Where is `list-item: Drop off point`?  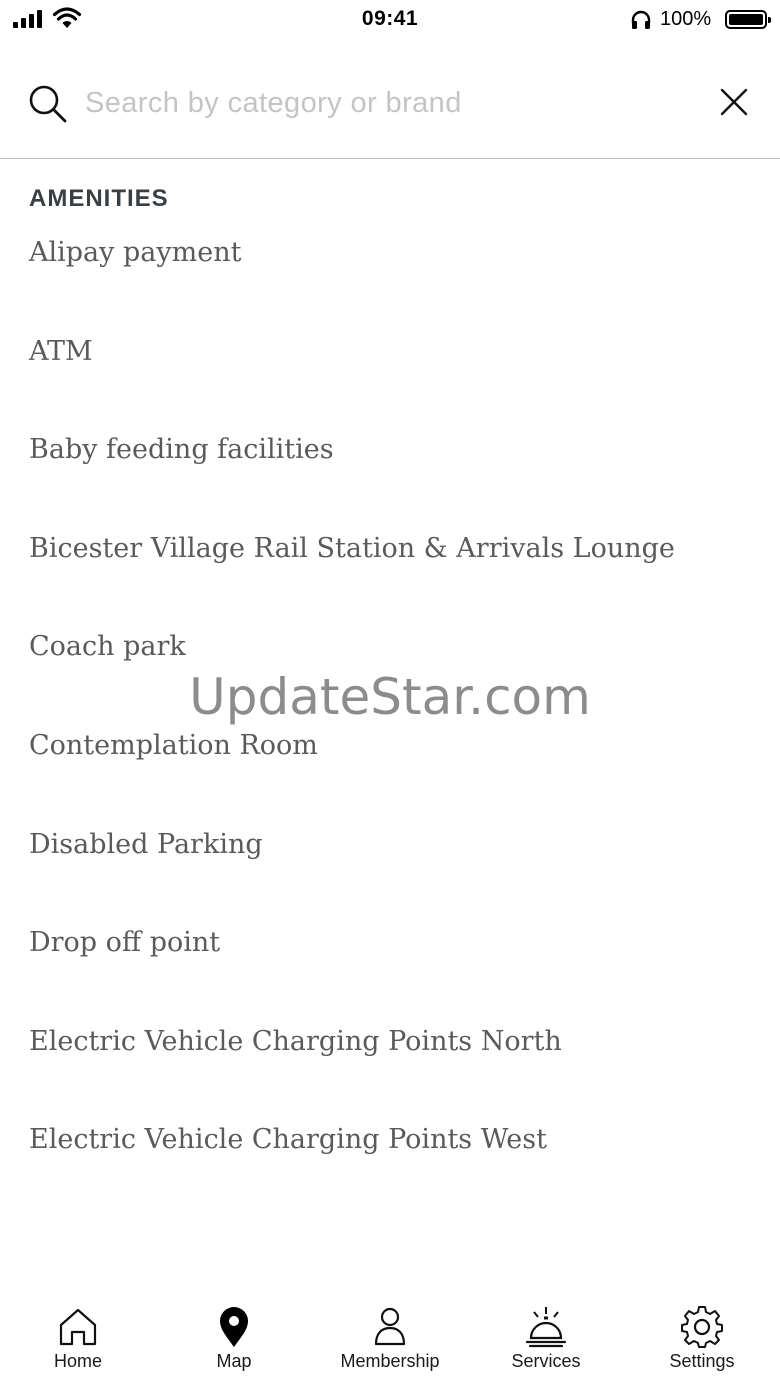
list-item: Drop off point is located at coordinates (390, 964).